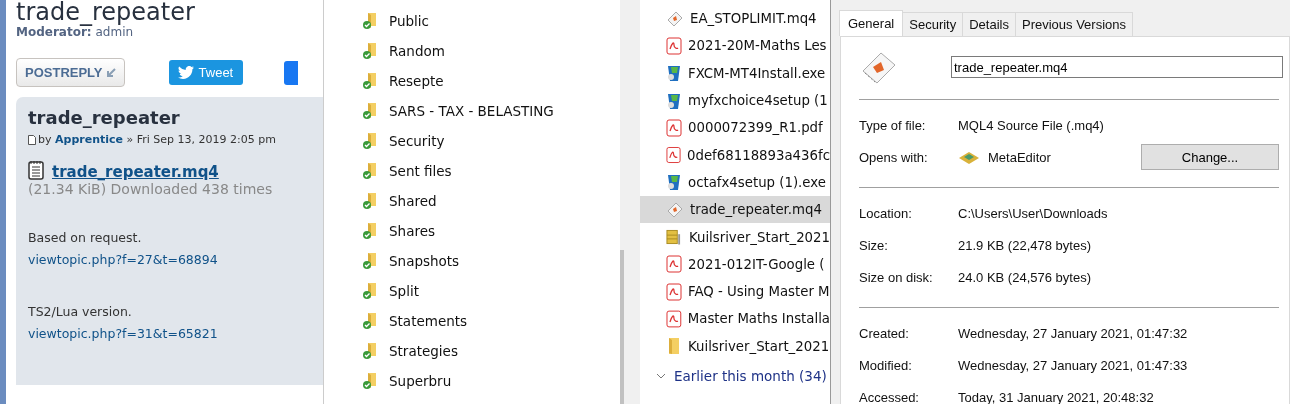 The image size is (1290, 404). I want to click on folder-name: SARS - TAX - BELASTING, so click(471, 111).